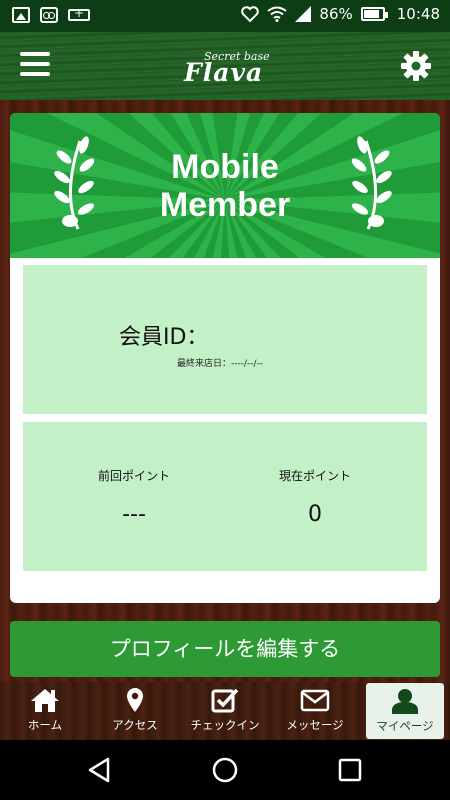 The width and height of the screenshot is (450, 800). Describe the element at coordinates (225, 649) in the screenshot. I see `edit-profile-button: プロフィールを編集する` at that location.